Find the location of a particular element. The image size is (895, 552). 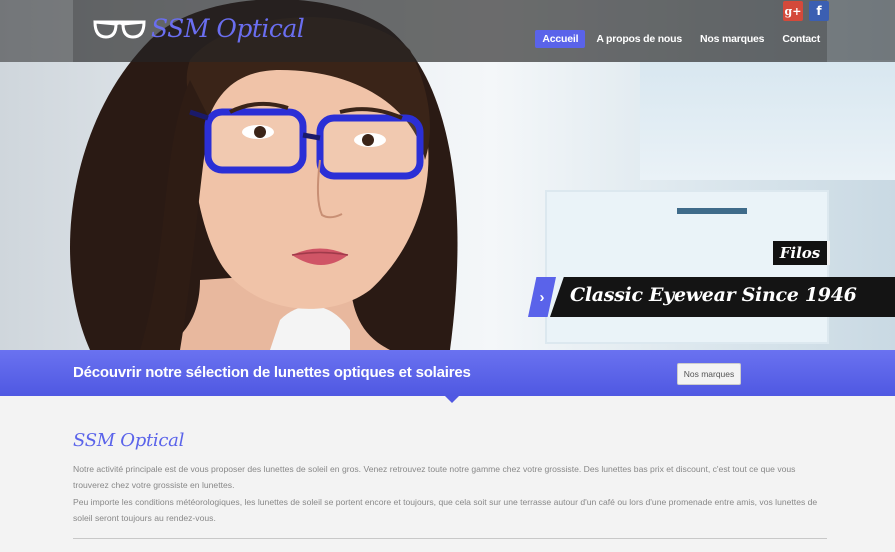

site-logo: SSM Optical is located at coordinates (198, 28).